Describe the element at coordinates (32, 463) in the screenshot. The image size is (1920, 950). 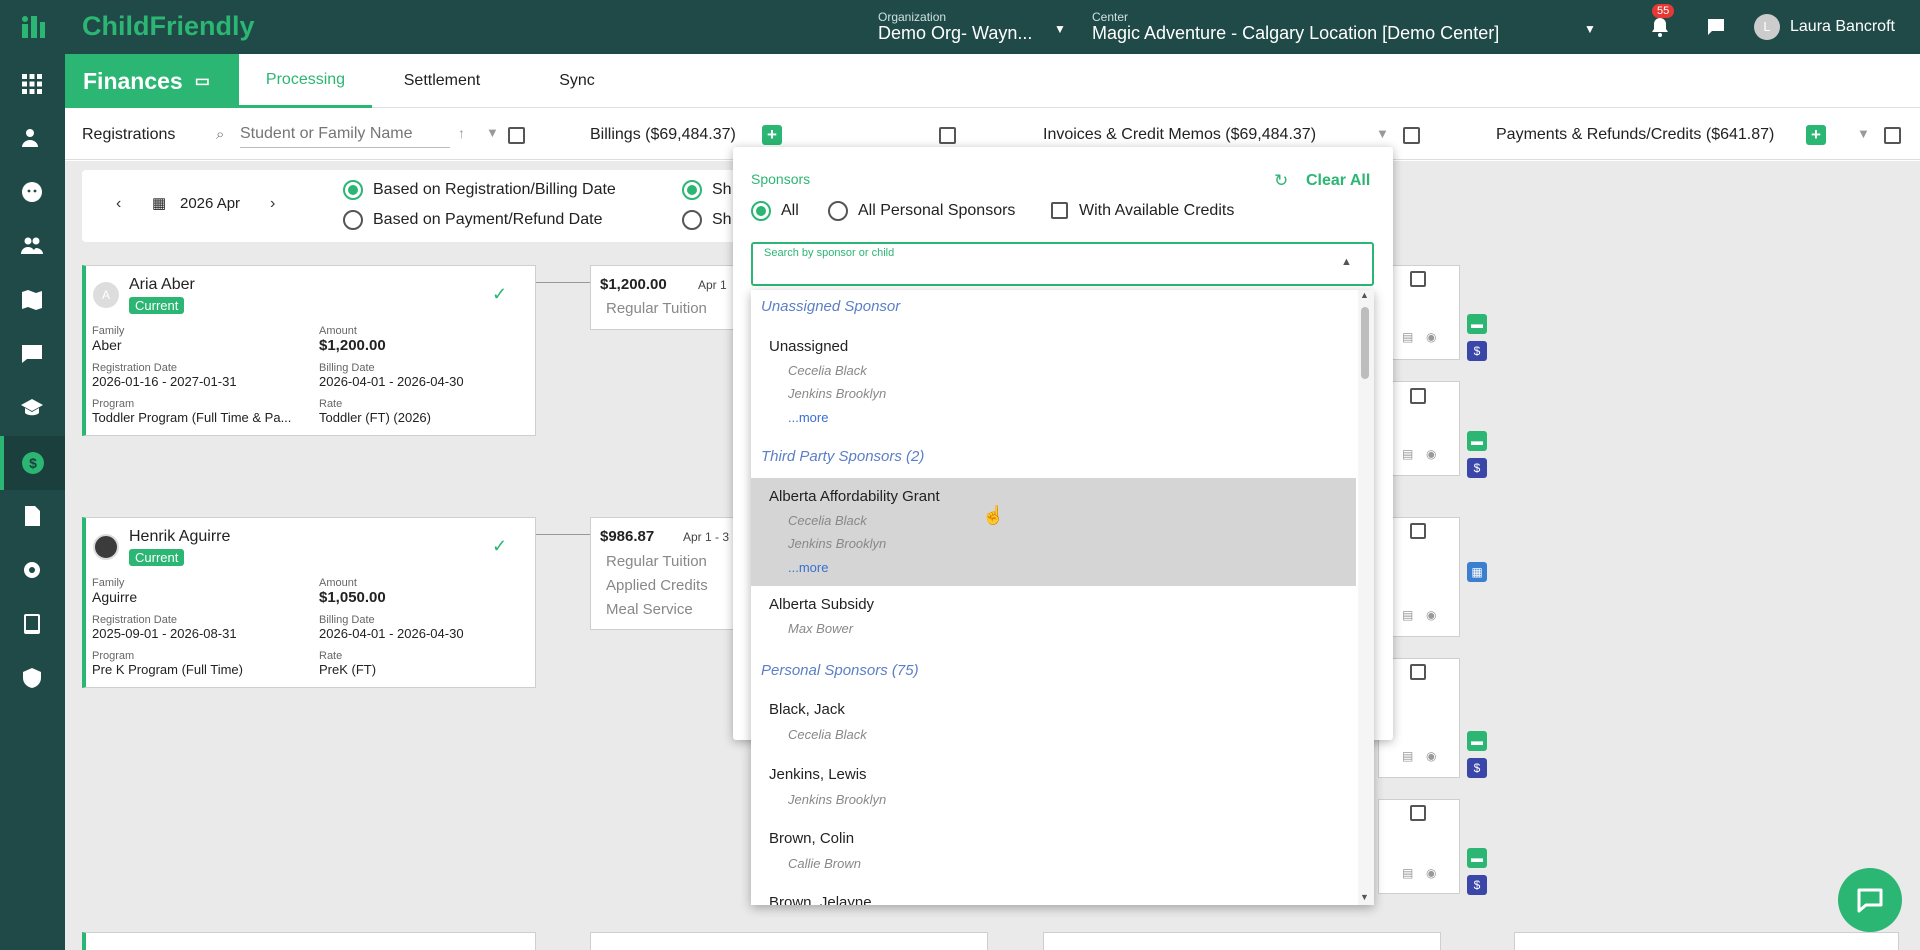
I see `finances-dollar-icon: $` at that location.